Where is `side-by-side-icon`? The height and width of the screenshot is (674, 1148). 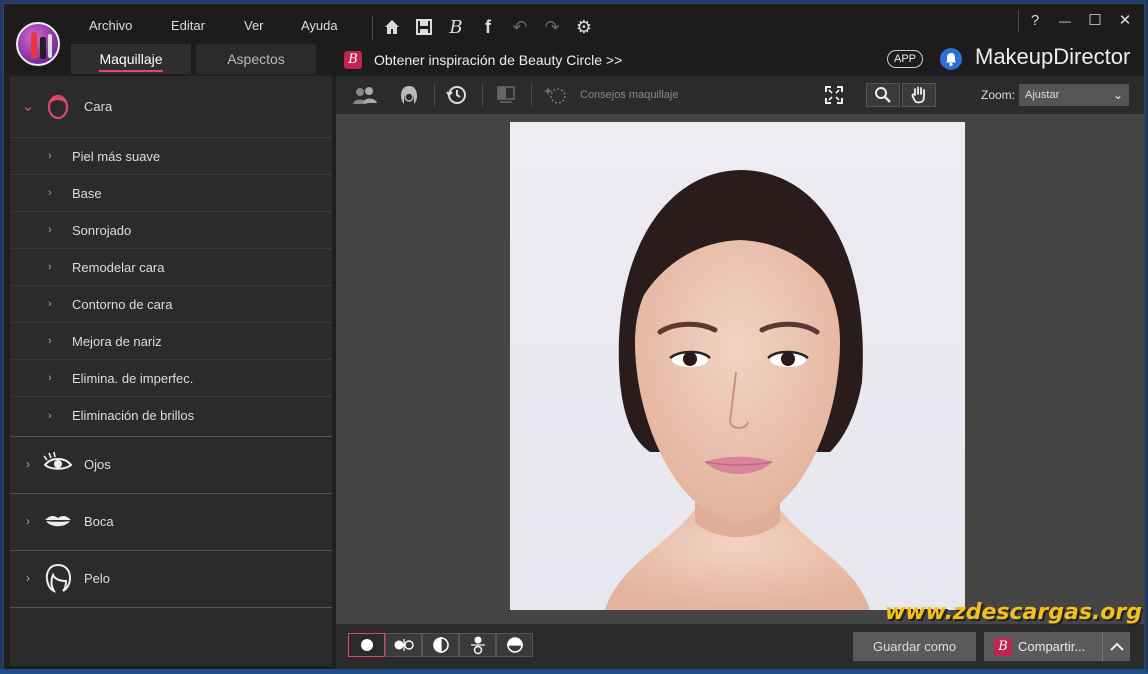
side-by-side-icon is located at coordinates (404, 645).